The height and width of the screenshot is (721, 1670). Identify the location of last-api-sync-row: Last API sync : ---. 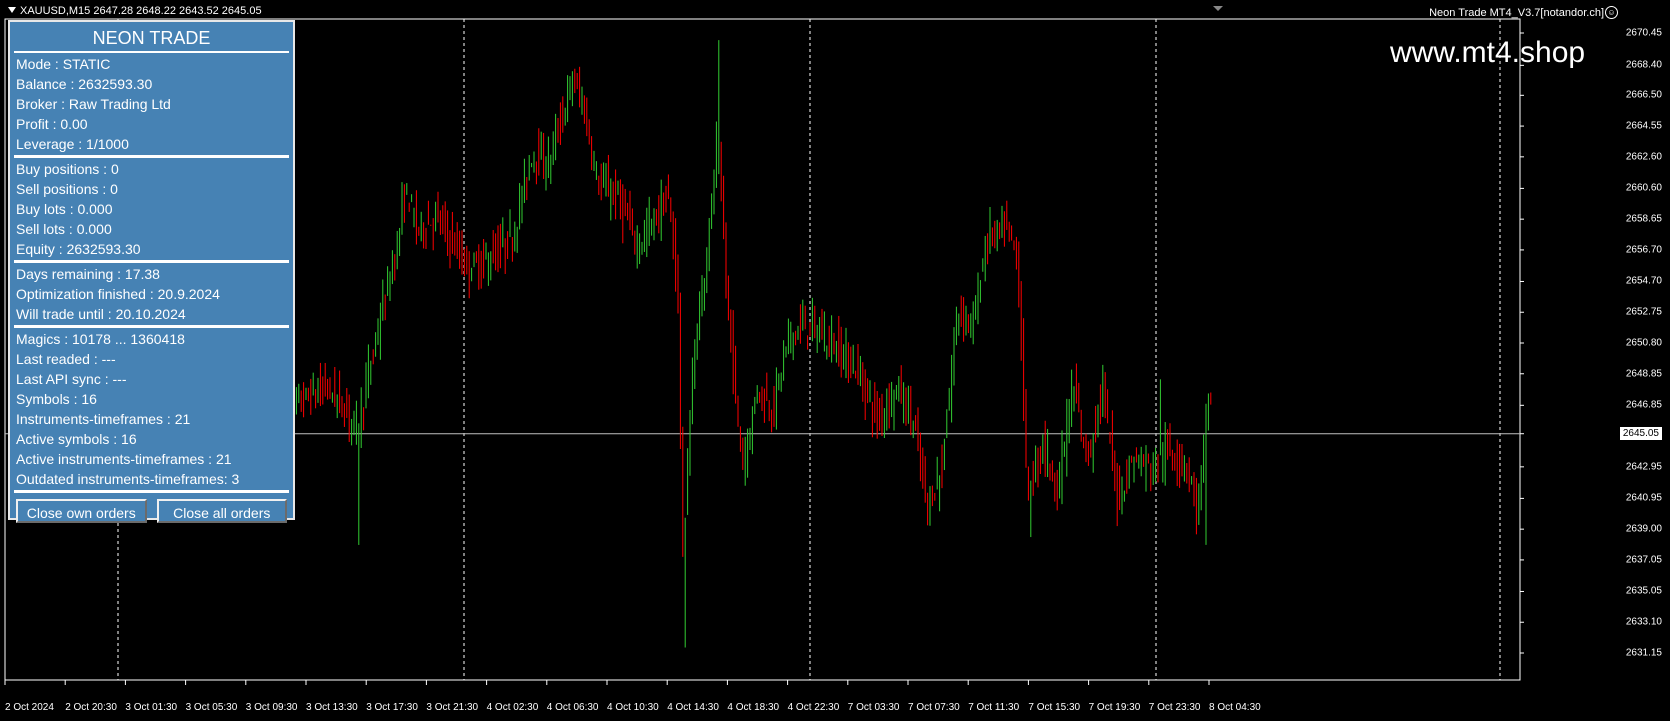
(71, 379).